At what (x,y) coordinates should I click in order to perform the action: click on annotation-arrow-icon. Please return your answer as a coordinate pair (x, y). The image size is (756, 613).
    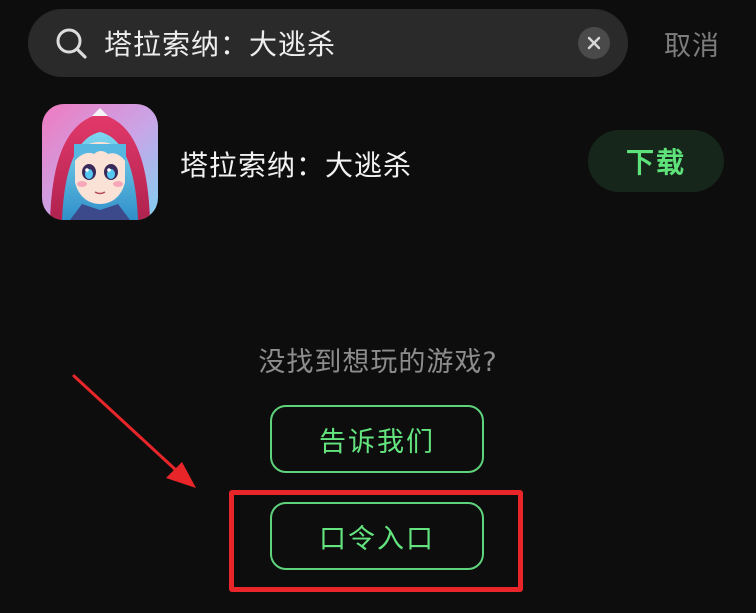
    Looking at the image, I should click on (134, 431).